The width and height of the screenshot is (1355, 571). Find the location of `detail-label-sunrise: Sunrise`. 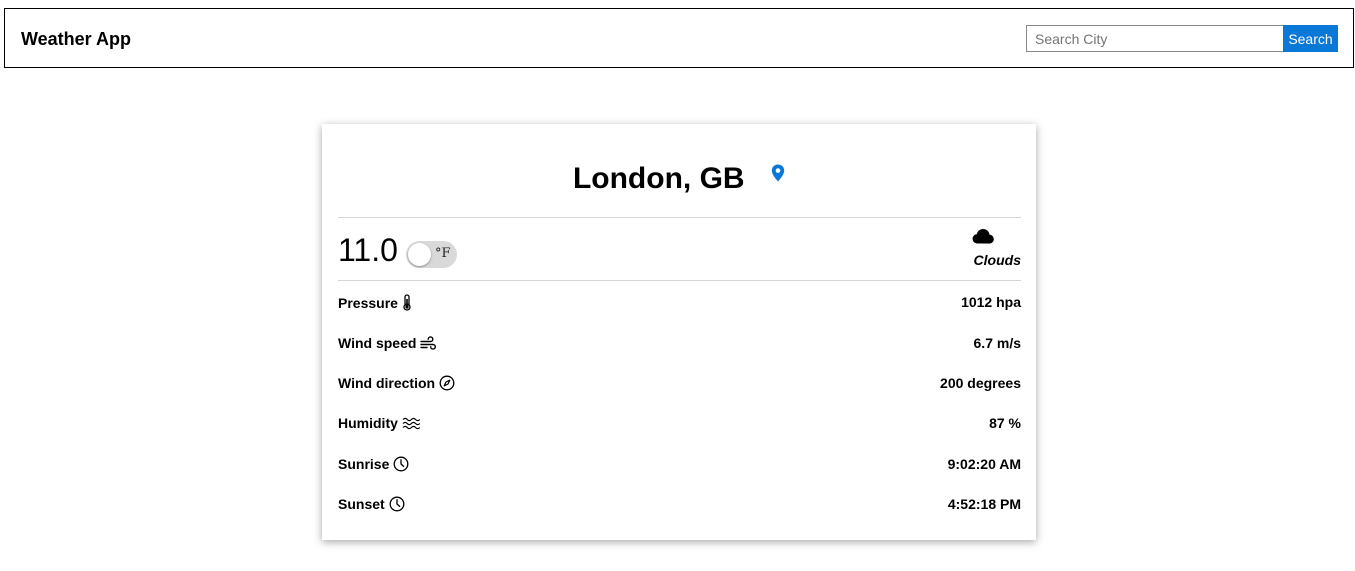

detail-label-sunrise: Sunrise is located at coordinates (373, 464).